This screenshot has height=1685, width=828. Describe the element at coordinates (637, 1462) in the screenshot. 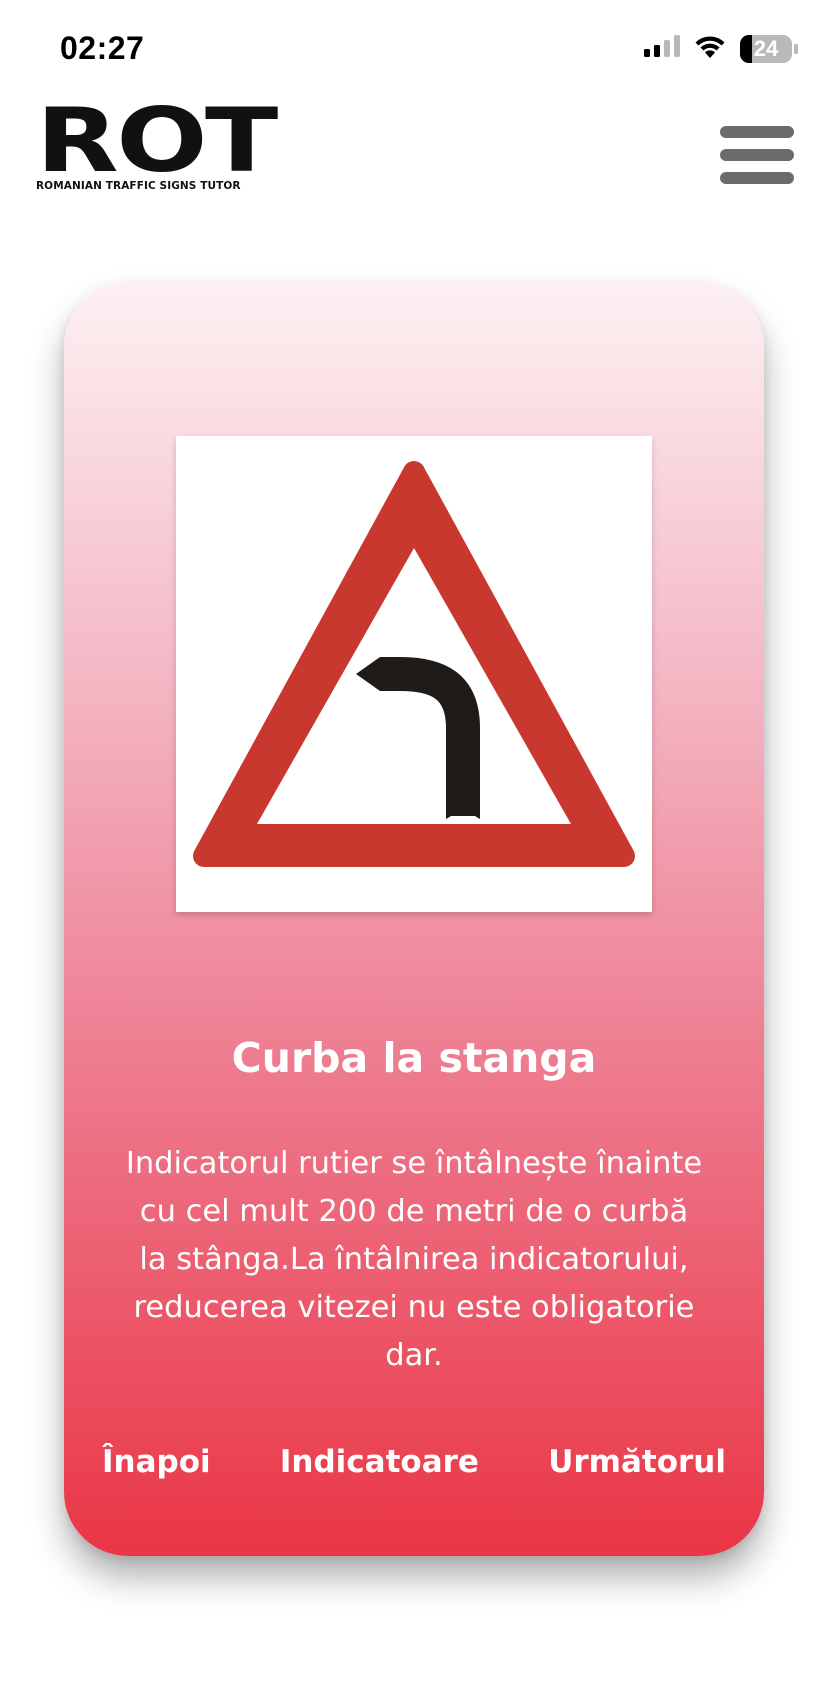

I see `next-button: Următorul` at that location.